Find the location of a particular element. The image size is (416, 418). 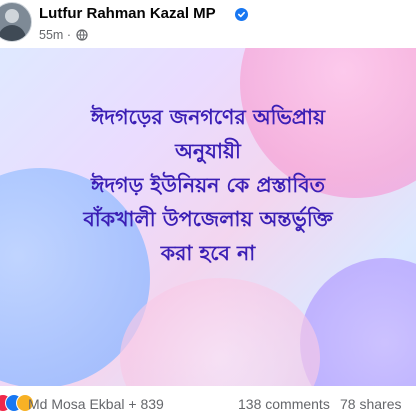

avatar-head is located at coordinates (12, 16).